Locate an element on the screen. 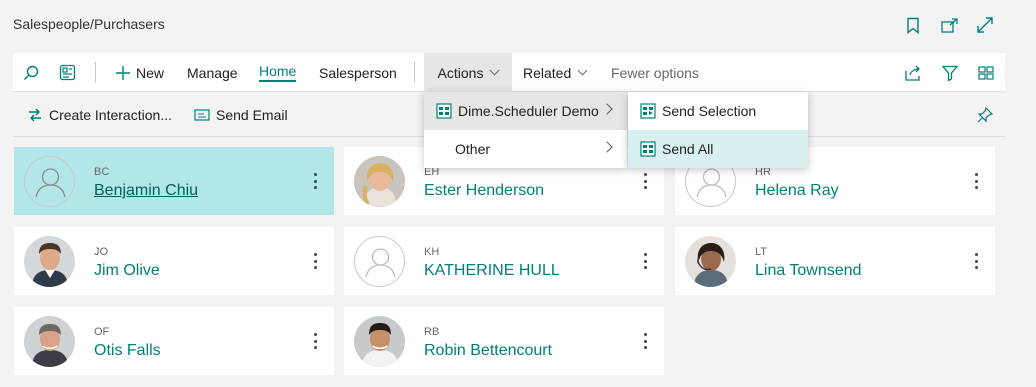 The width and height of the screenshot is (1036, 387). fewer-options-label: Fewer options is located at coordinates (655, 72).